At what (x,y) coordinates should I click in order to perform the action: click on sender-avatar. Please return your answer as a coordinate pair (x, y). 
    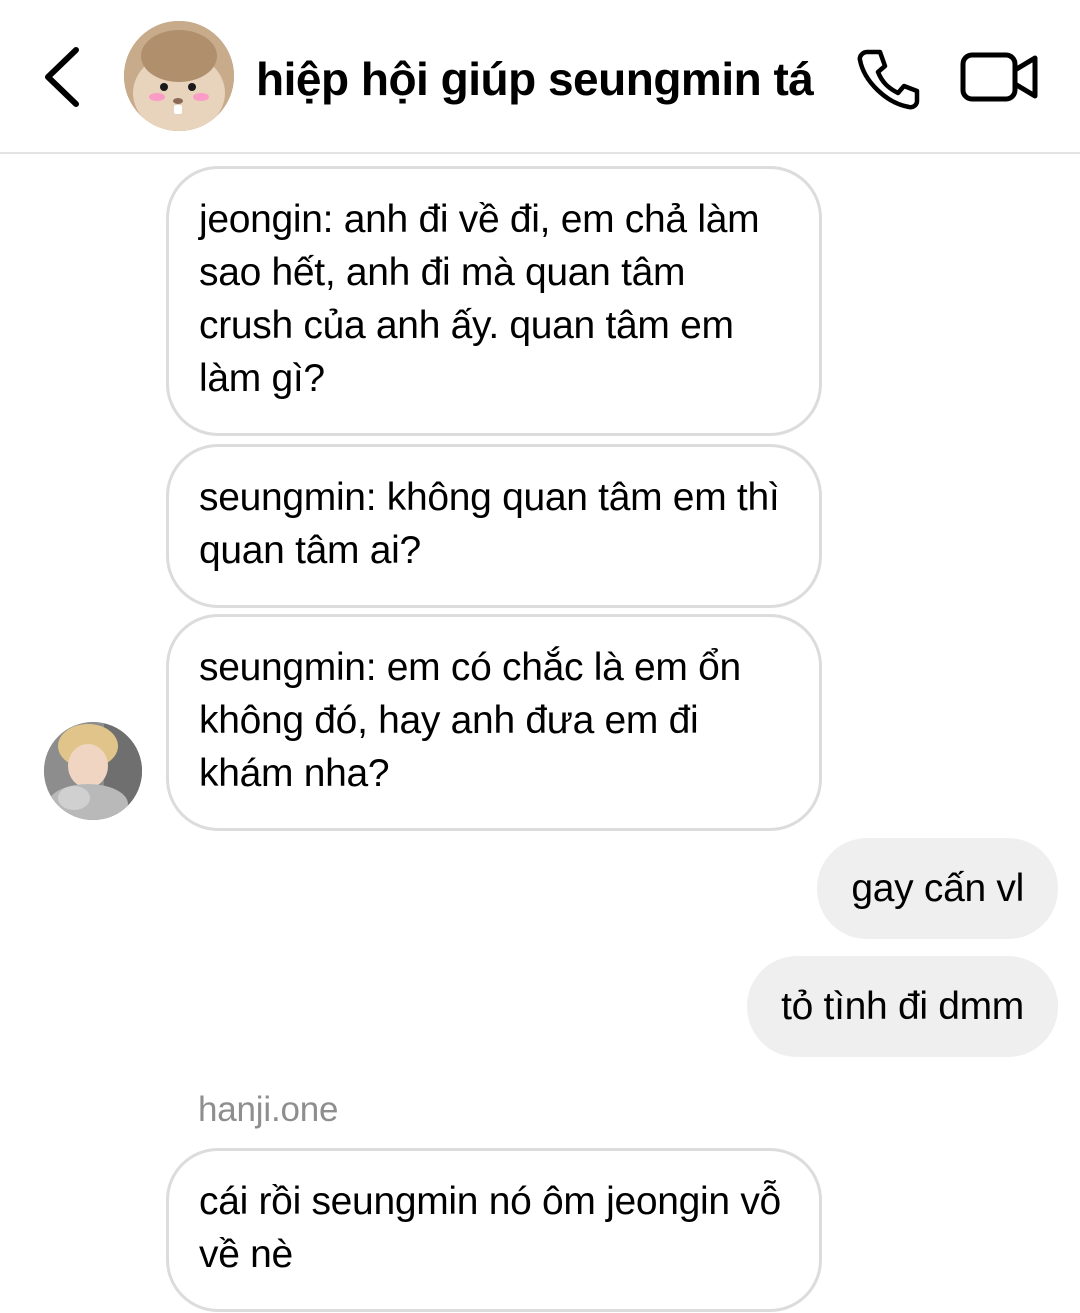
    Looking at the image, I should click on (93, 771).